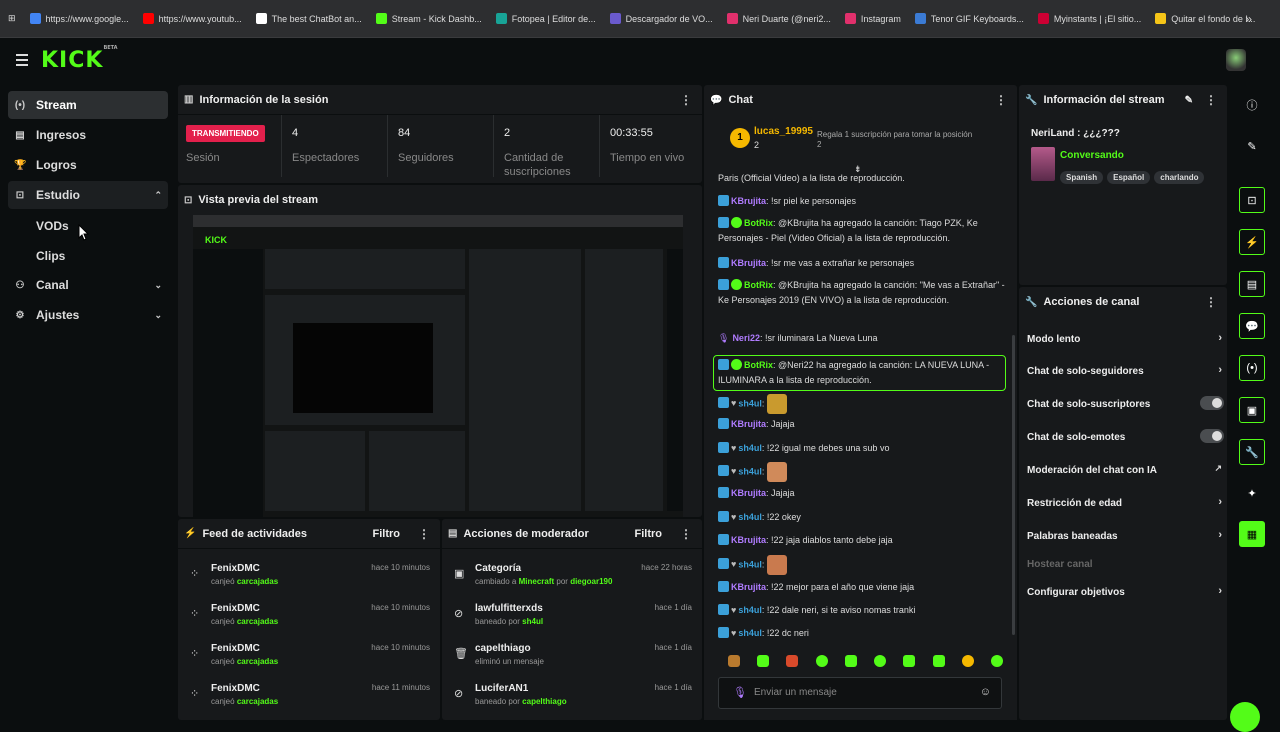 Image resolution: width=1280 pixels, height=732 pixels. I want to click on sidebar-item-canal: ⚇ Canal ⌄, so click(88, 285).